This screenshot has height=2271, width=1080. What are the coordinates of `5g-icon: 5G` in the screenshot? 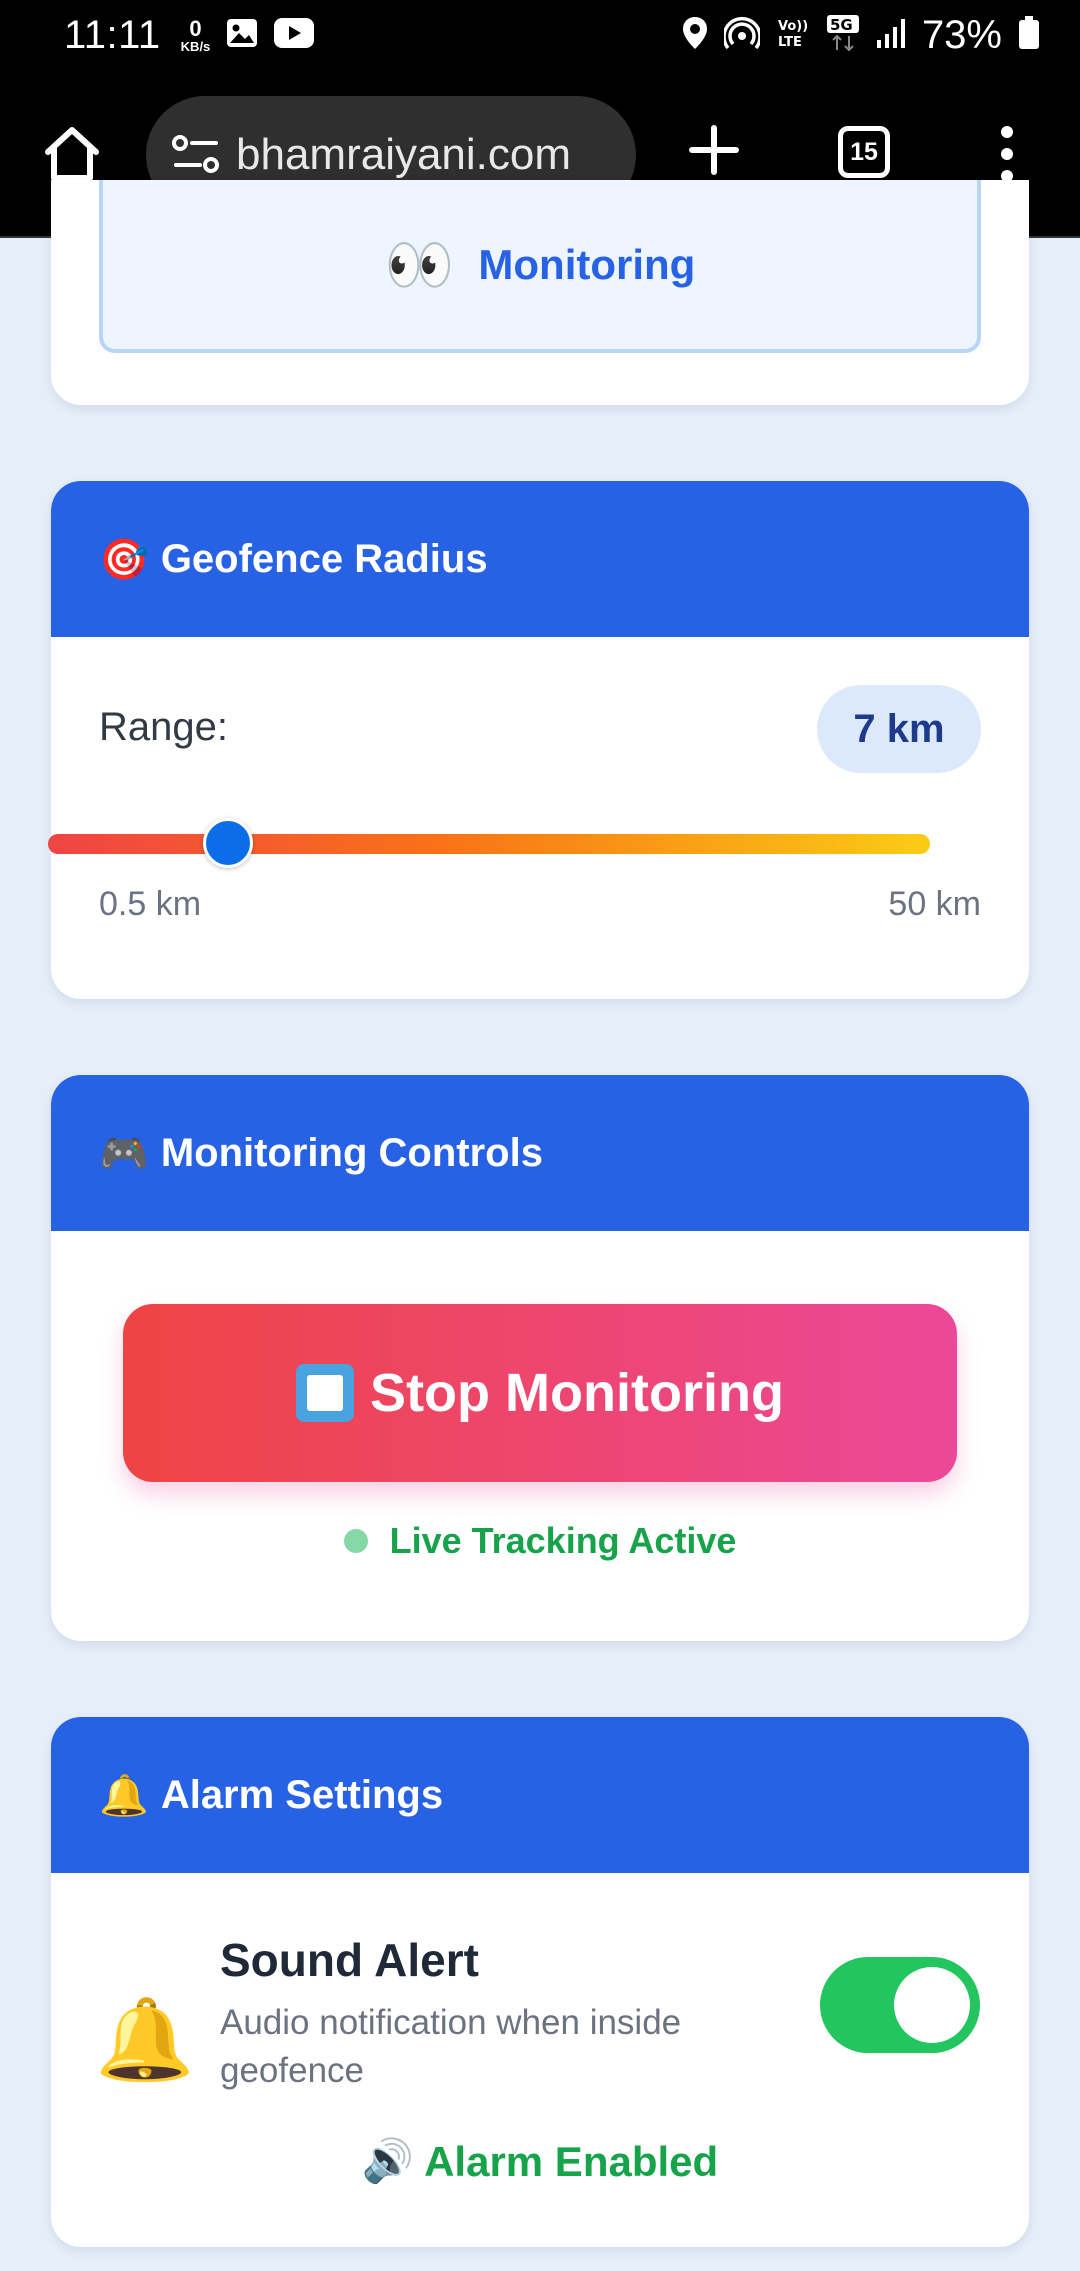 It's located at (843, 35).